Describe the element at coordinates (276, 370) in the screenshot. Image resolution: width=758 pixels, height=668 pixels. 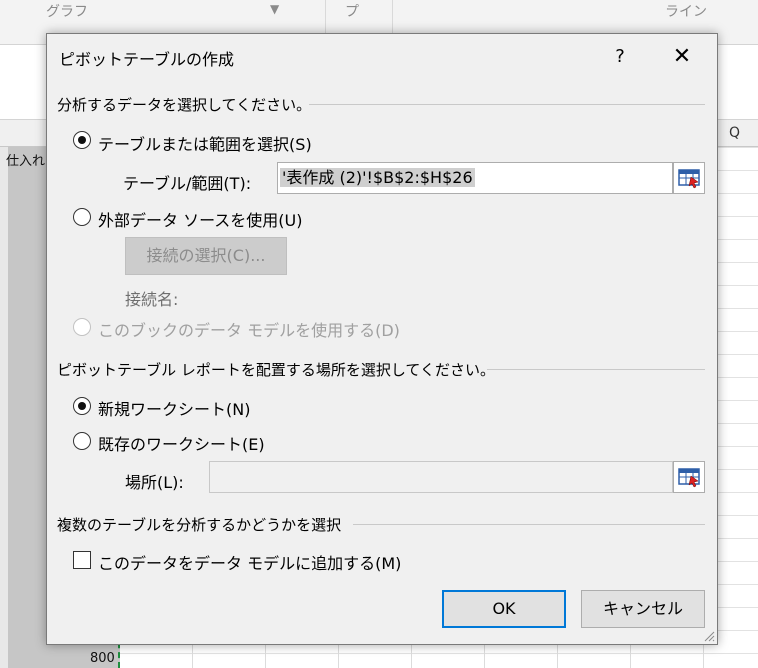
I see `section-choose-location: ピボットテーブル レポートを配置する場所を選択してください。` at that location.